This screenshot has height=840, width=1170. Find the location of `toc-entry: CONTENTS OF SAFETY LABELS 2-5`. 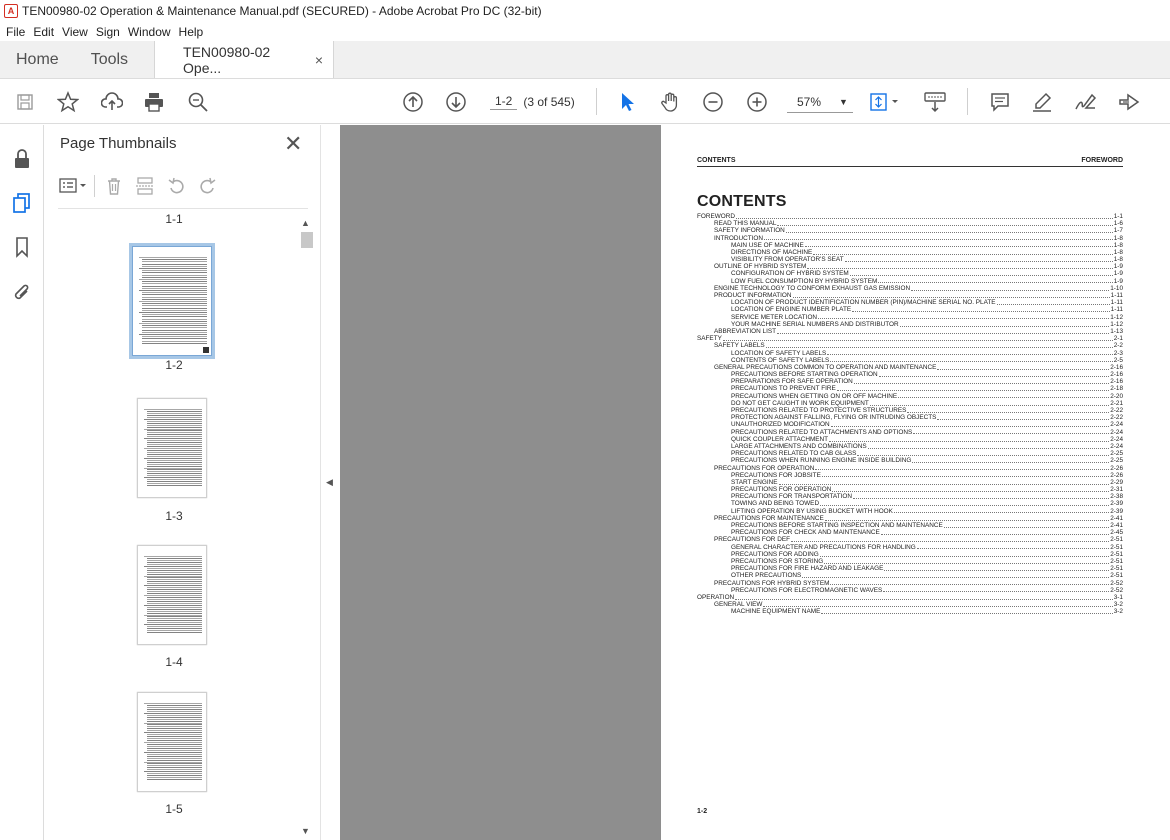

toc-entry: CONTENTS OF SAFETY LABELS 2-5 is located at coordinates (910, 360).